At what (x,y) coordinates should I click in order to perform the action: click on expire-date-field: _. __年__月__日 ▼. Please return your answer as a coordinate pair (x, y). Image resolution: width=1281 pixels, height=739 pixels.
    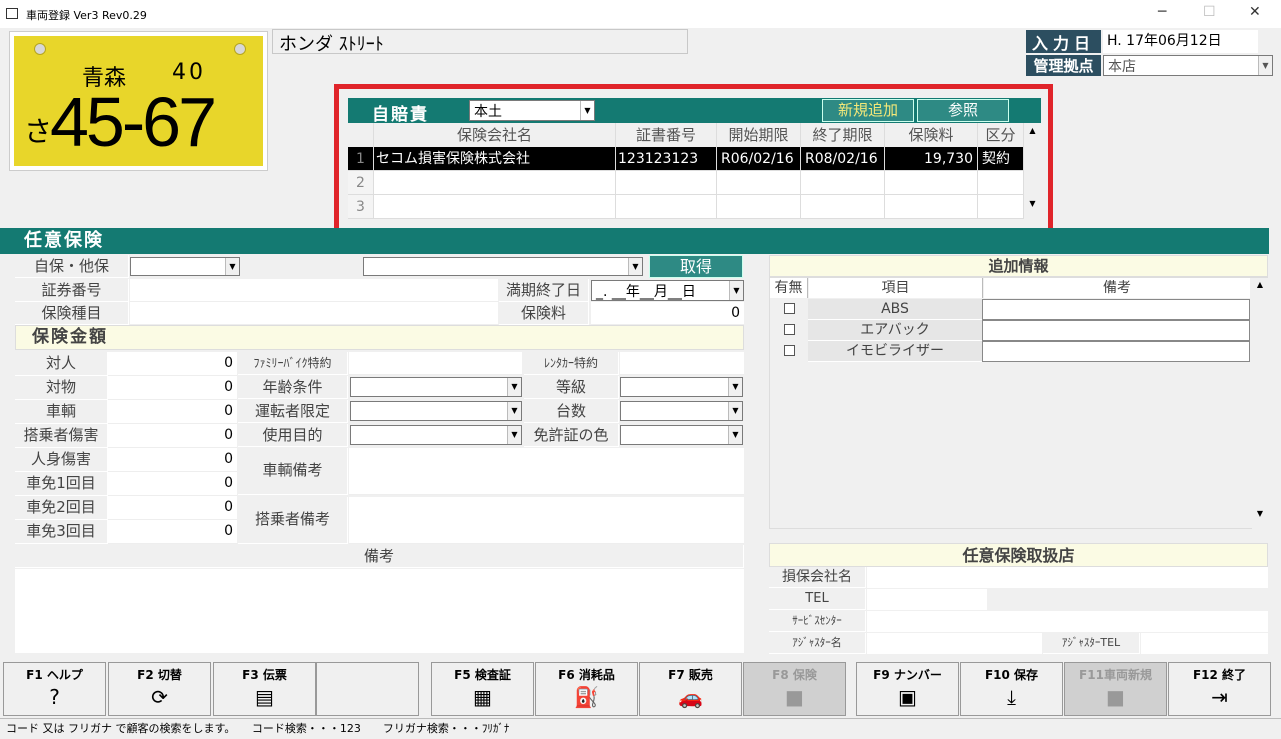
    Looking at the image, I should click on (667, 290).